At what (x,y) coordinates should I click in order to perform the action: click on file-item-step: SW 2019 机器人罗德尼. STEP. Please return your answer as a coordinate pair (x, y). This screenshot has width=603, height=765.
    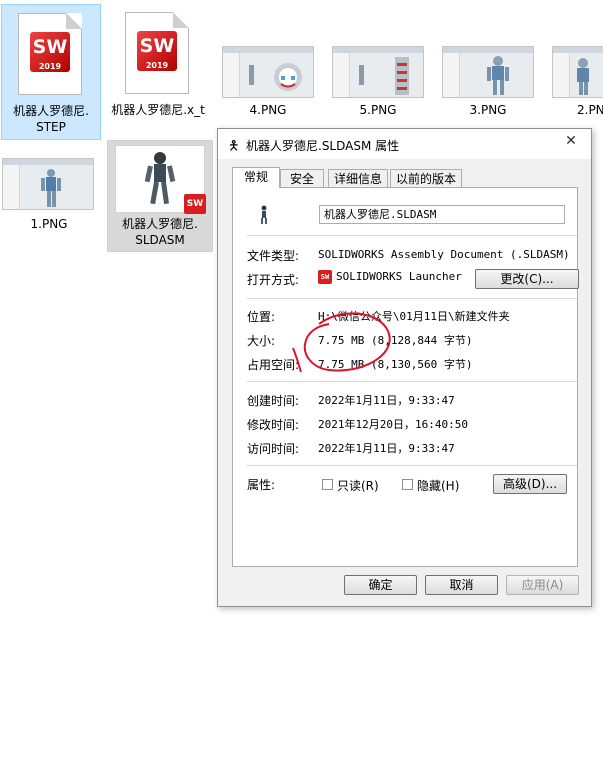
    Looking at the image, I should click on (51, 72).